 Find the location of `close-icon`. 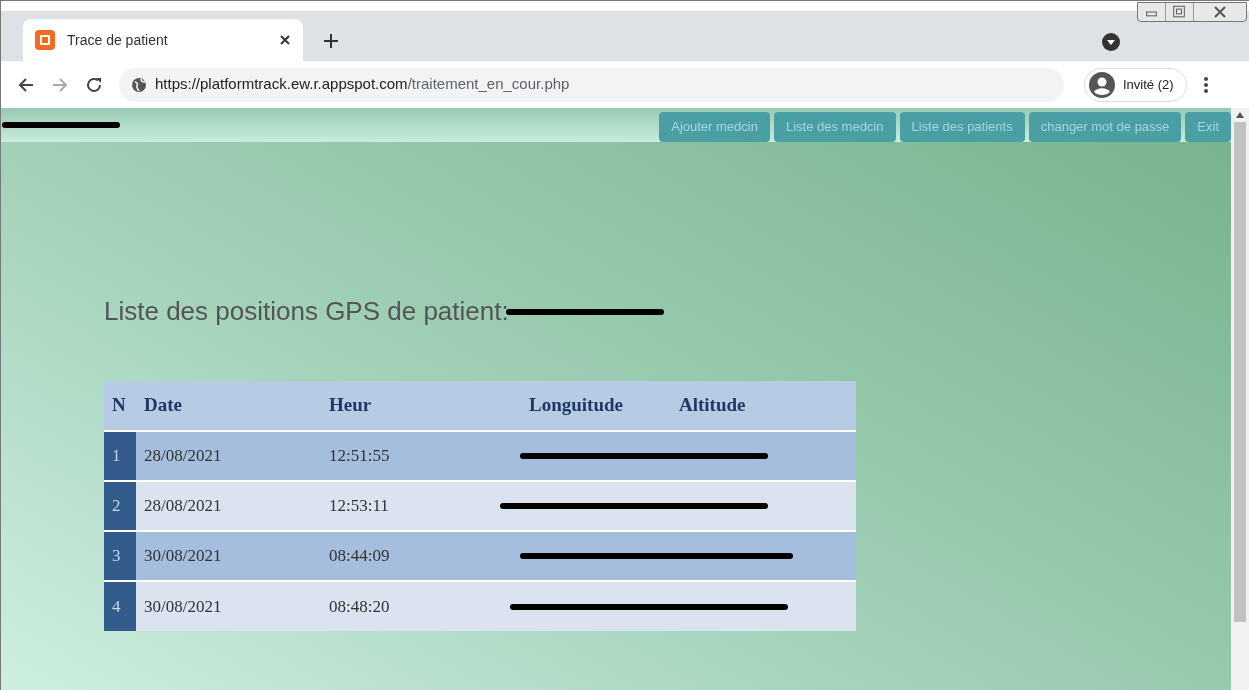

close-icon is located at coordinates (285, 40).